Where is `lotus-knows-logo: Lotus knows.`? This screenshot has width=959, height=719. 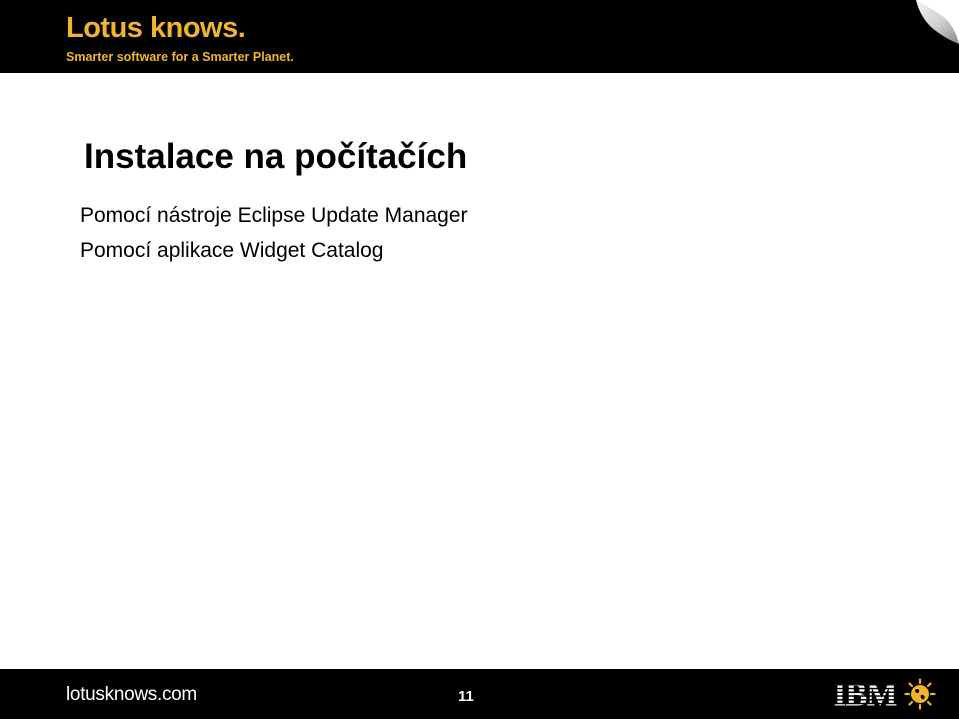
lotus-knows-logo: Lotus knows. is located at coordinates (156, 28).